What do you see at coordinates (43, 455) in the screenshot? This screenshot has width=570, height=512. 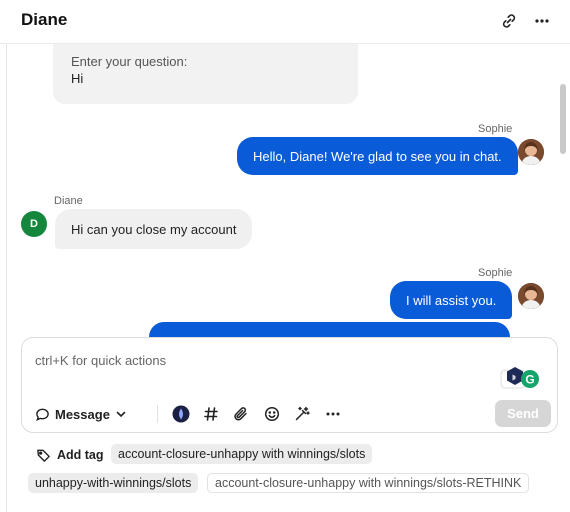 I see `tag-icon` at bounding box center [43, 455].